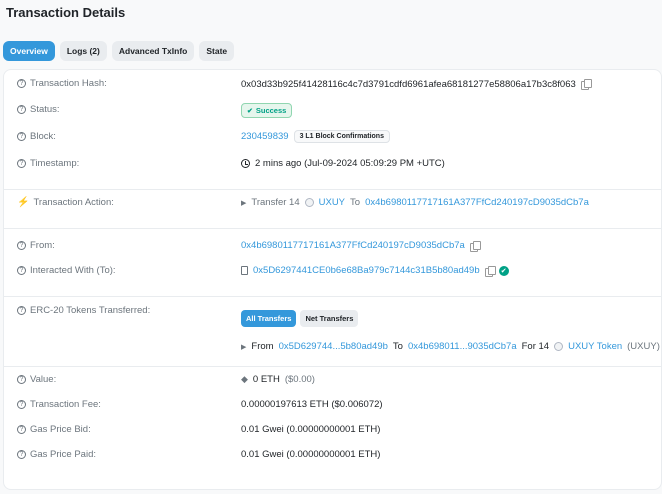 This screenshot has width=662, height=494. What do you see at coordinates (355, 202) in the screenshot?
I see `action-to-word: To` at bounding box center [355, 202].